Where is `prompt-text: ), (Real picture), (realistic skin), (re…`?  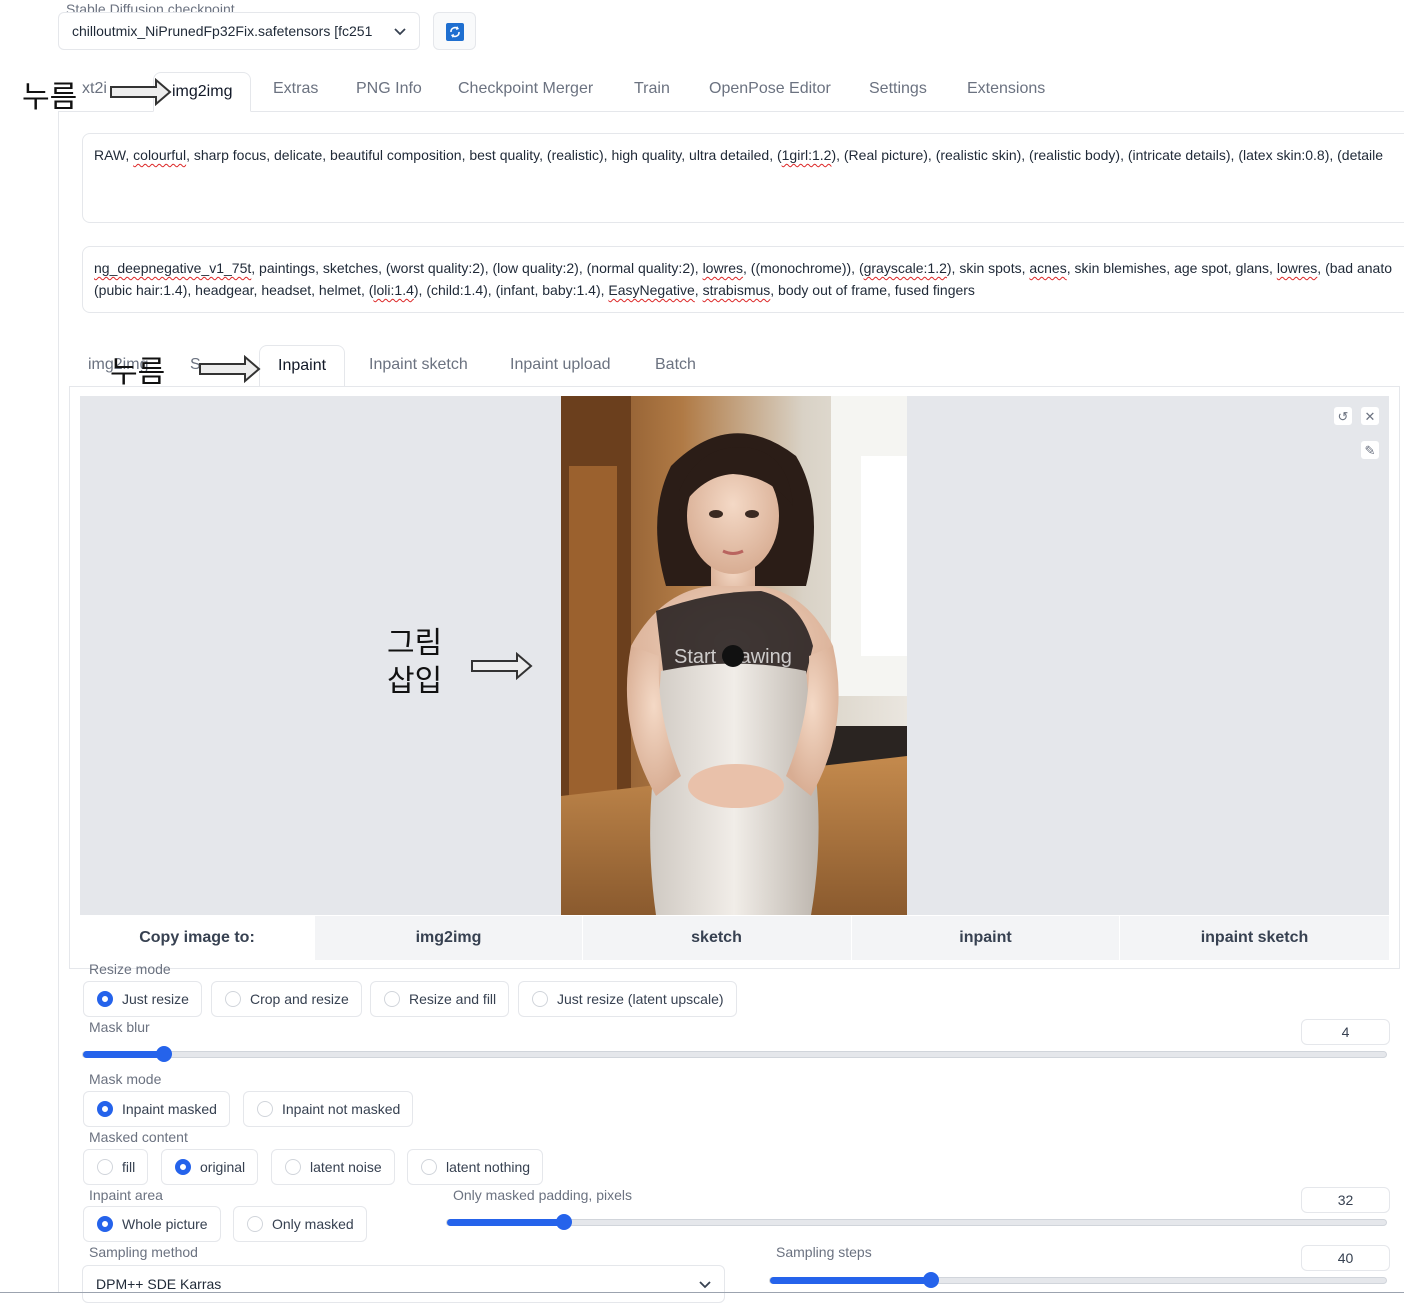
prompt-text: ), (Real picture), (realistic skin), (re… is located at coordinates (1107, 155).